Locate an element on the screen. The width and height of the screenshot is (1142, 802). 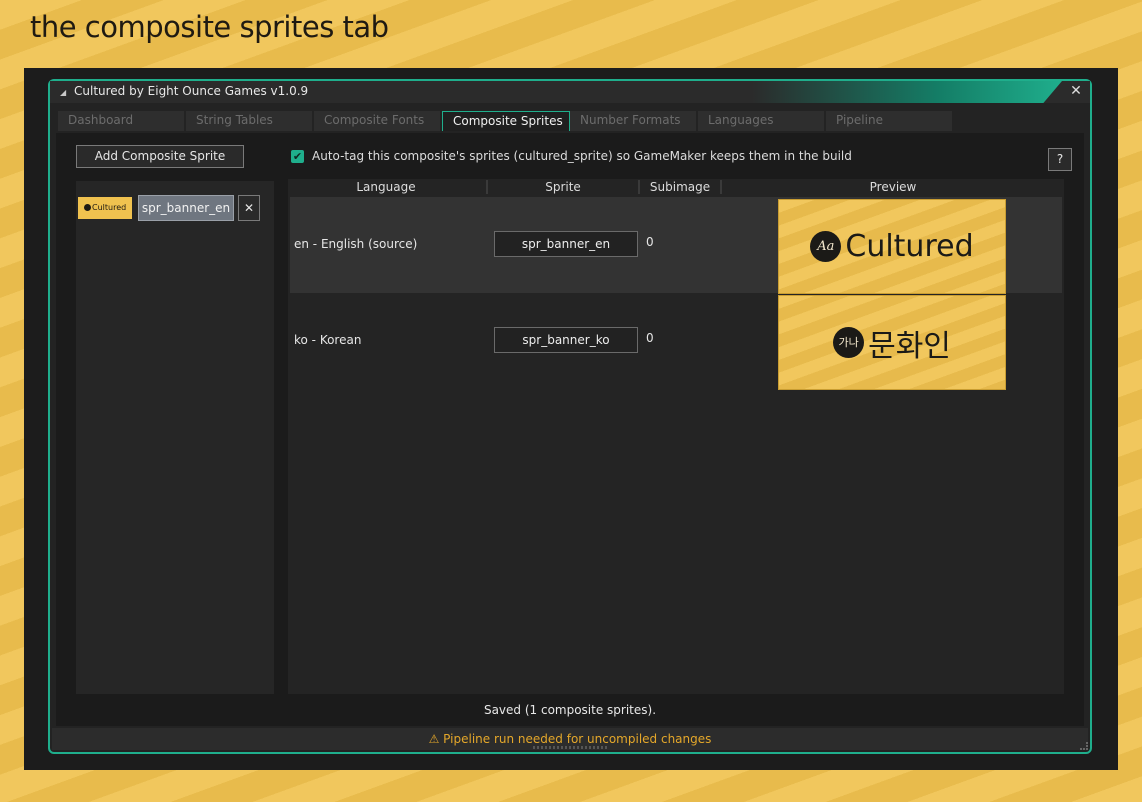
page-title: the composite sprites tab is located at coordinates (209, 27).